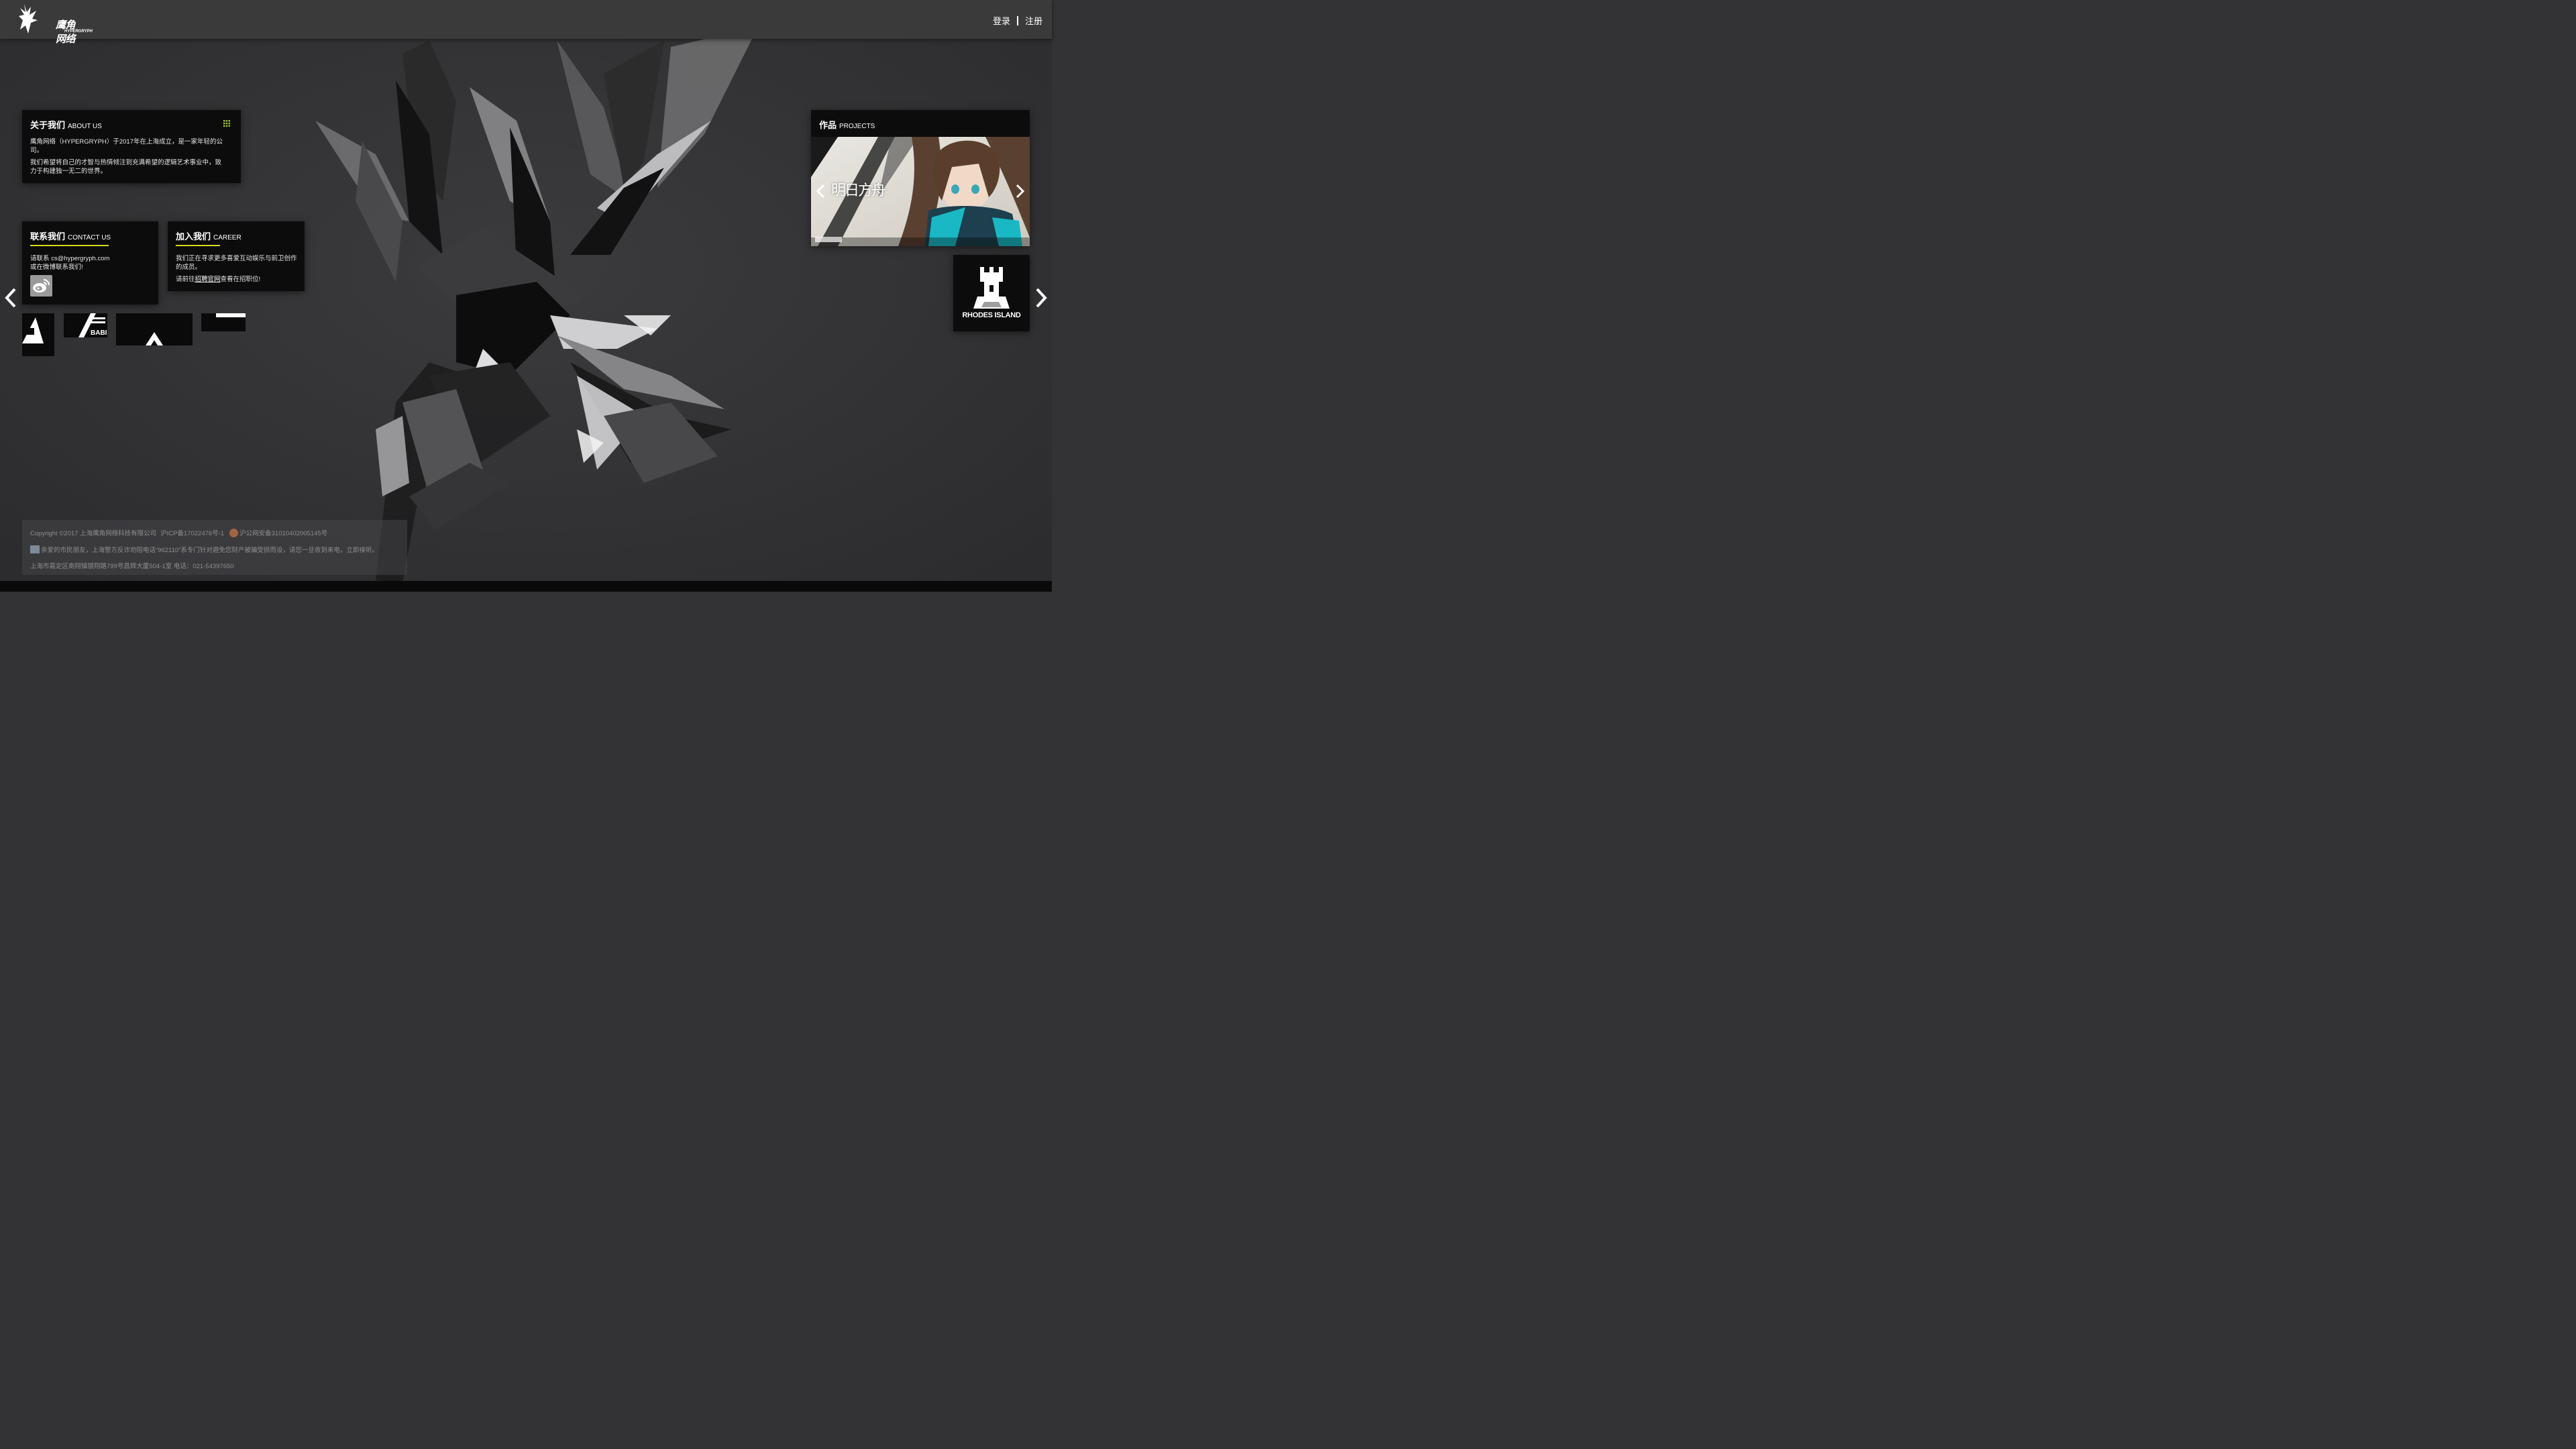  What do you see at coordinates (55, 24) in the screenshot?
I see `logo: 鹰角网络 HYPERGRYPH` at bounding box center [55, 24].